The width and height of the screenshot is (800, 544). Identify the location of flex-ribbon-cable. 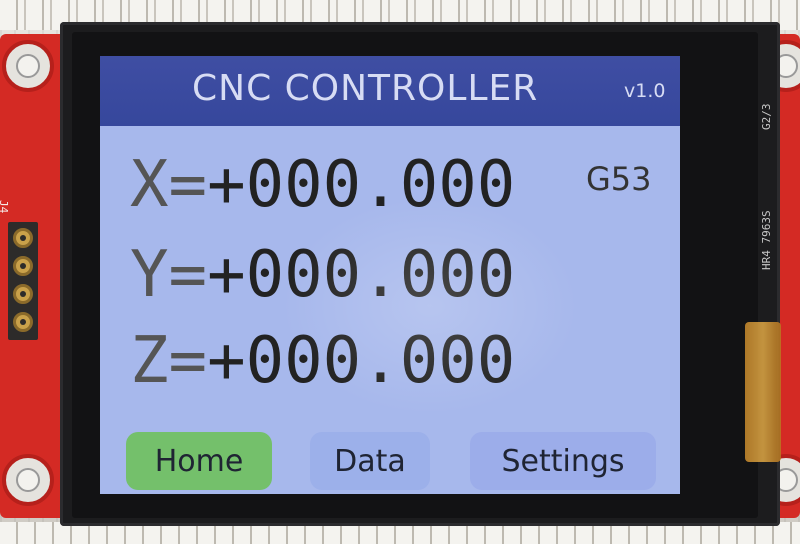
(763, 392).